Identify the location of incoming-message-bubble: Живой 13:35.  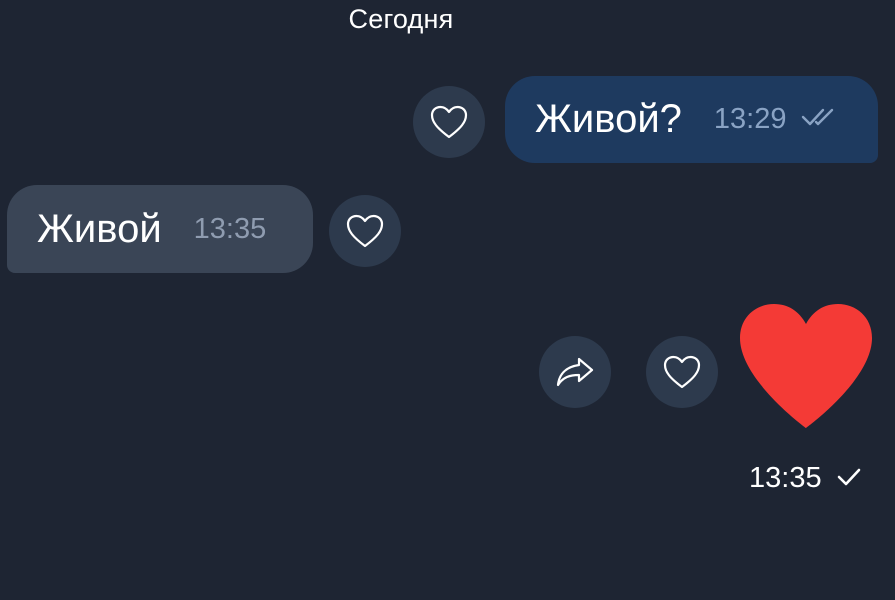
(160, 229).